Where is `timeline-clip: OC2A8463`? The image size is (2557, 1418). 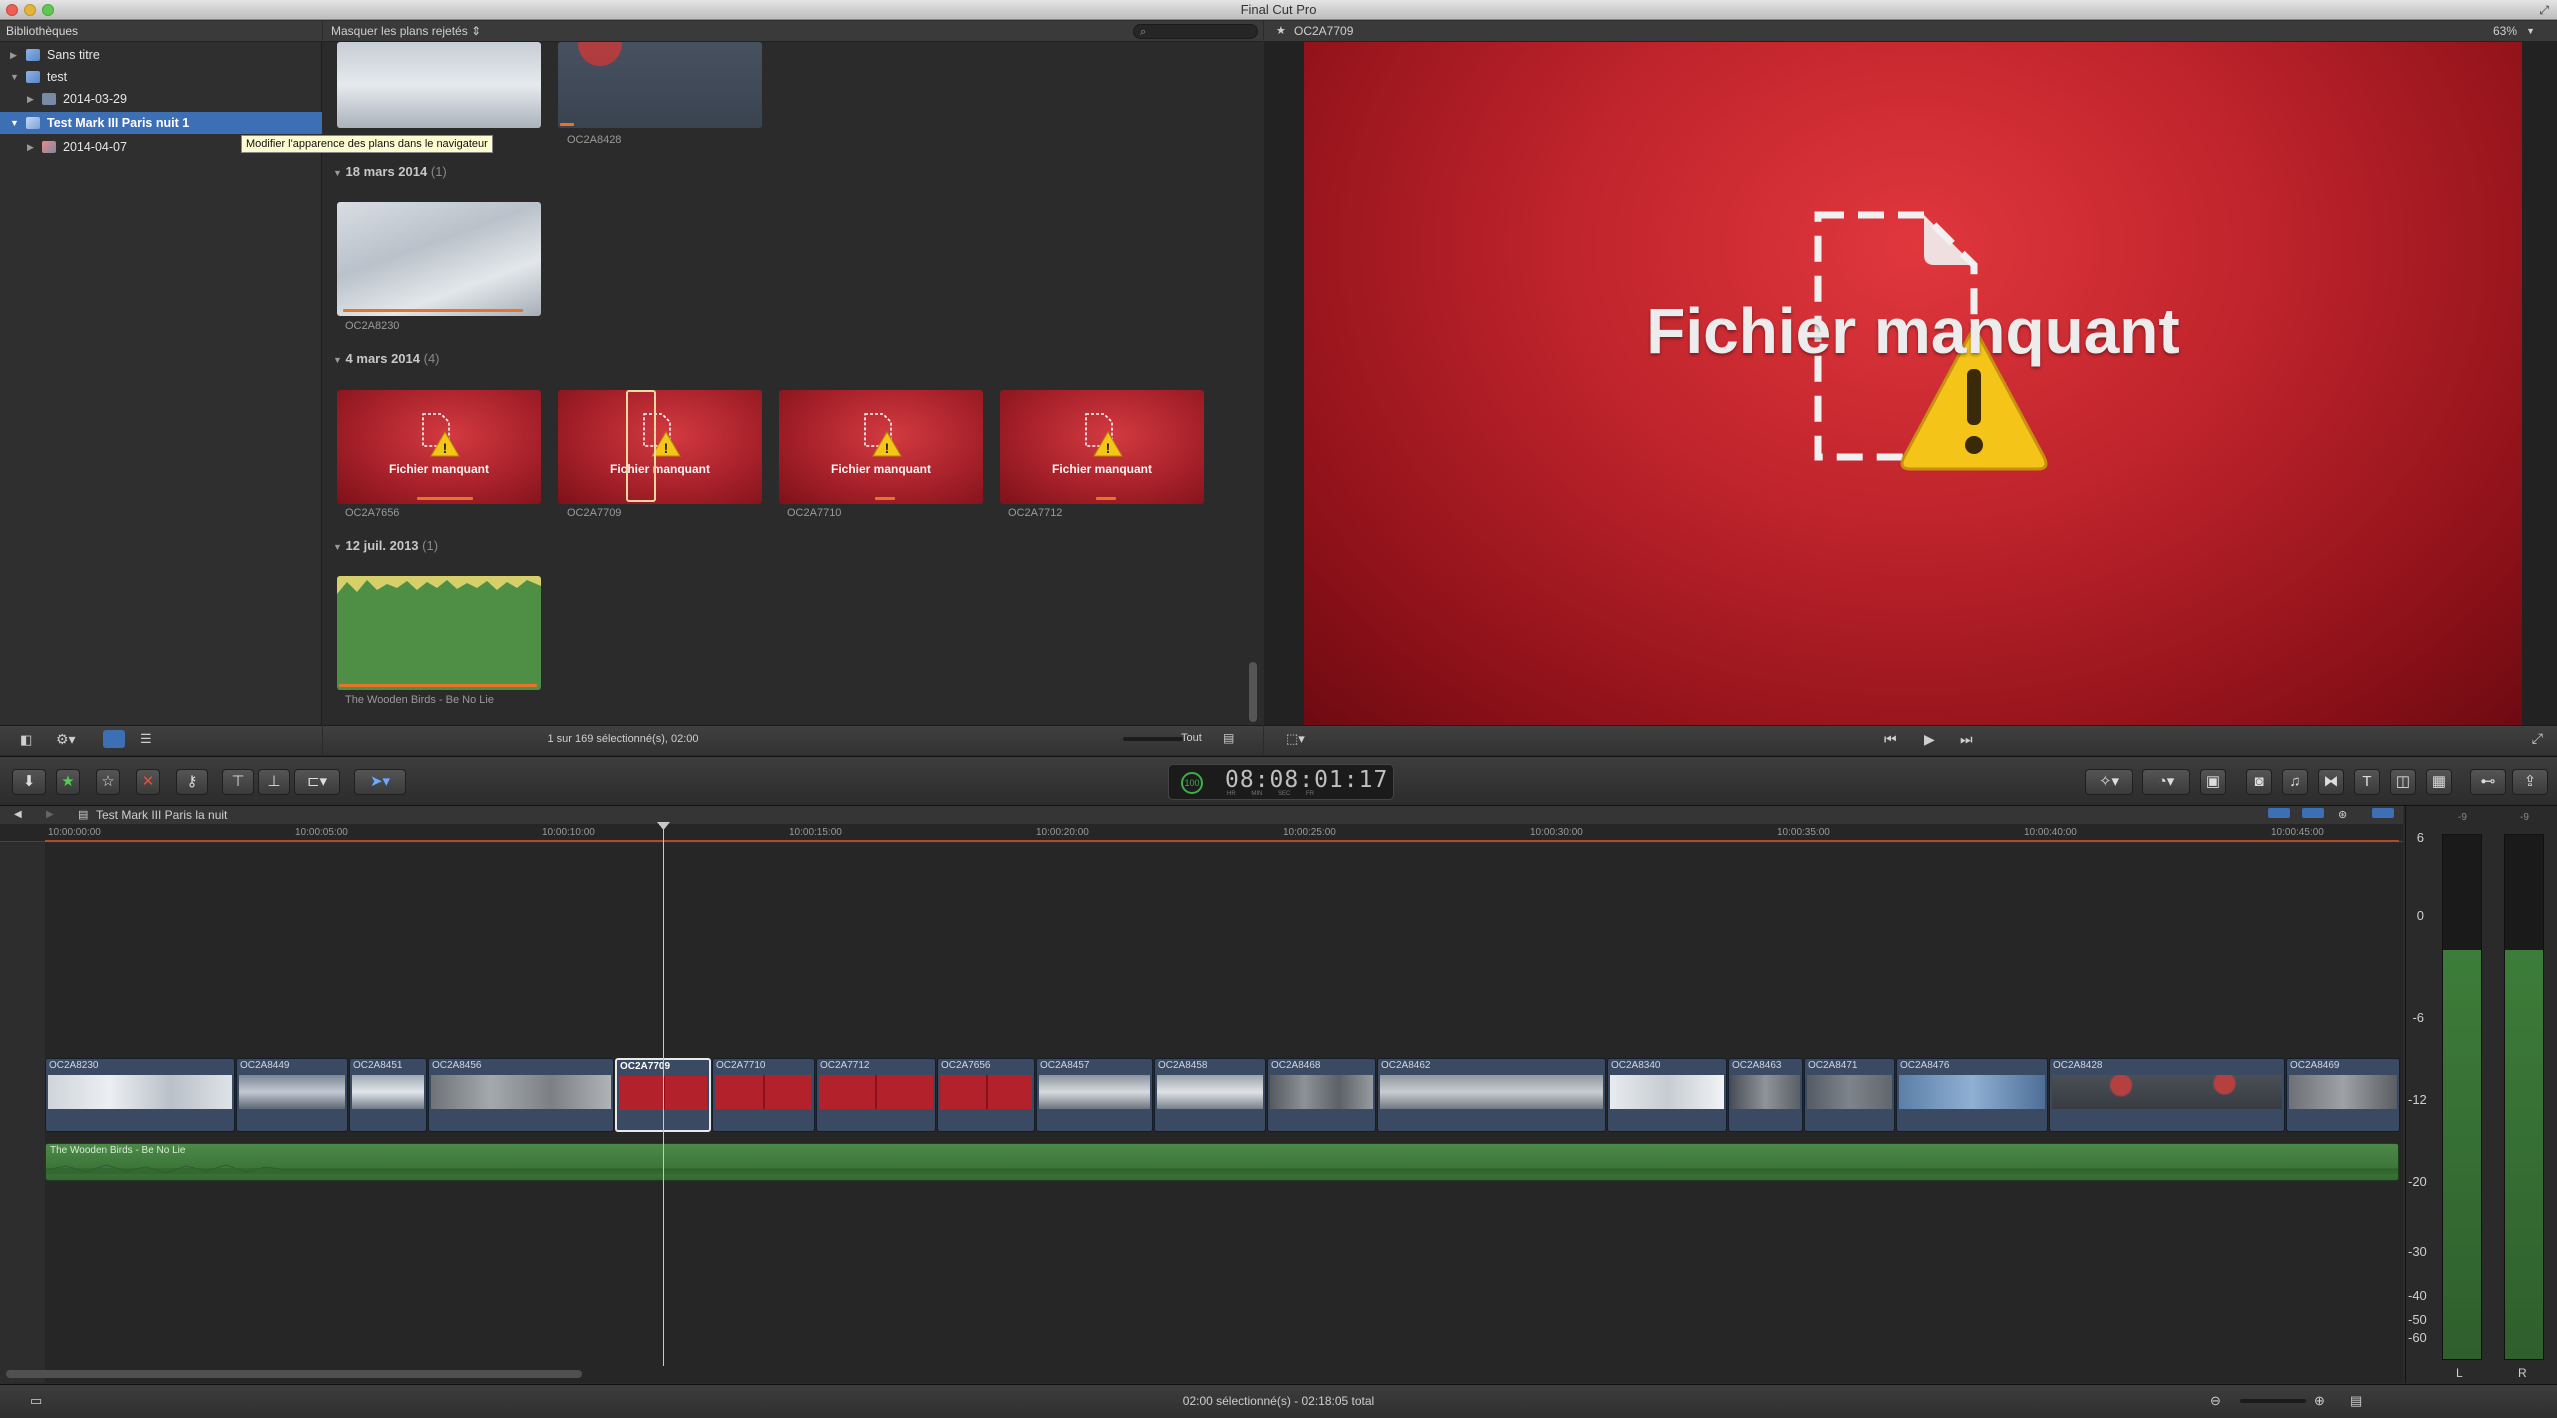 timeline-clip: OC2A8463 is located at coordinates (1765, 1095).